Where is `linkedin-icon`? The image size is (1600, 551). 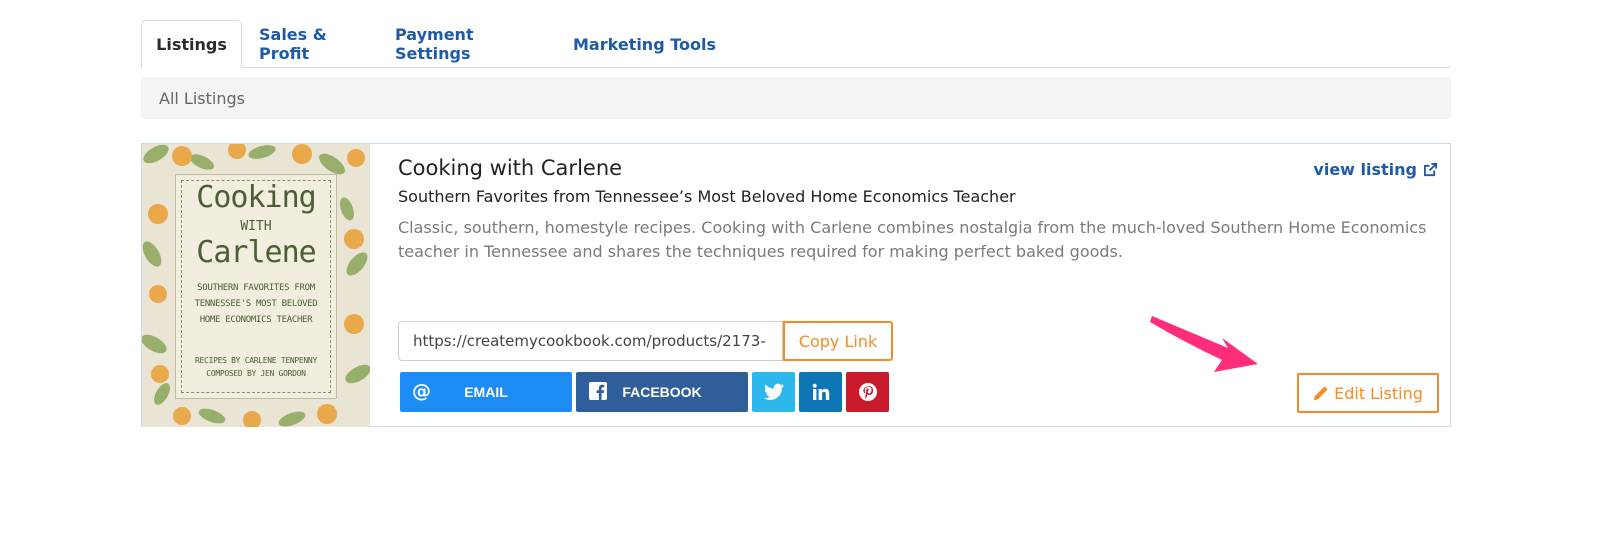 linkedin-icon is located at coordinates (820, 391).